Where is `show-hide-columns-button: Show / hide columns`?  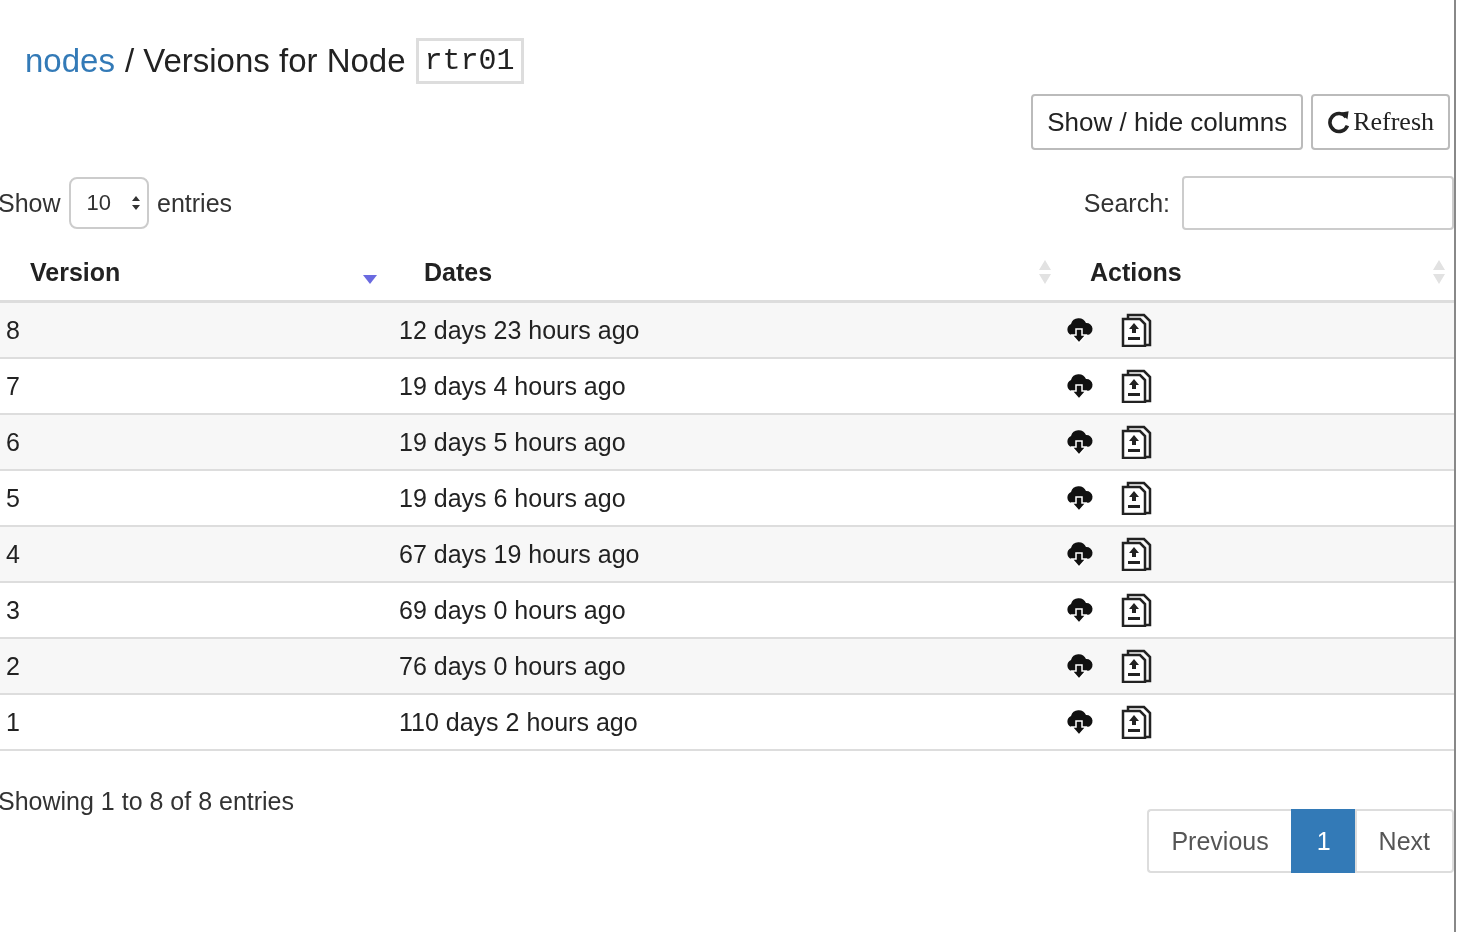
show-hide-columns-button: Show / hide columns is located at coordinates (1167, 122).